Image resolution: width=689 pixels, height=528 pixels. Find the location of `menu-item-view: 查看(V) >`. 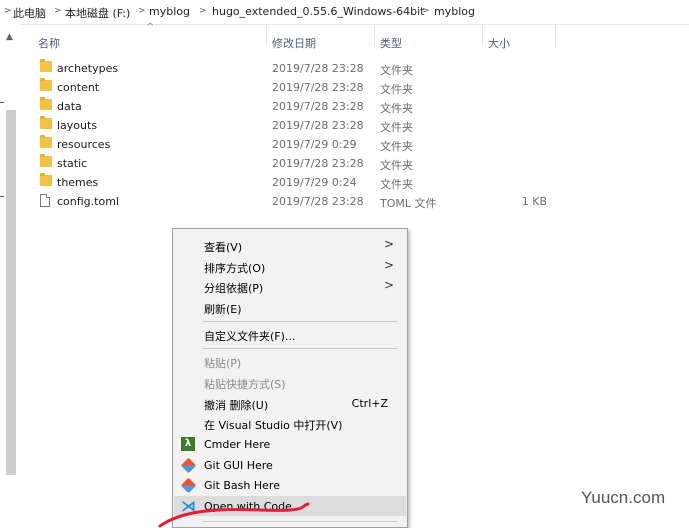

menu-item-view: 查看(V) > is located at coordinates (290, 245).